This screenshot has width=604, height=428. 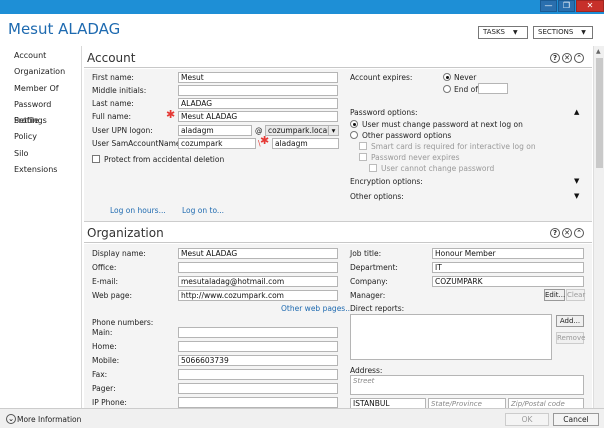 I want to click on vertical-scrollbar: ▲, so click(x=598, y=227).